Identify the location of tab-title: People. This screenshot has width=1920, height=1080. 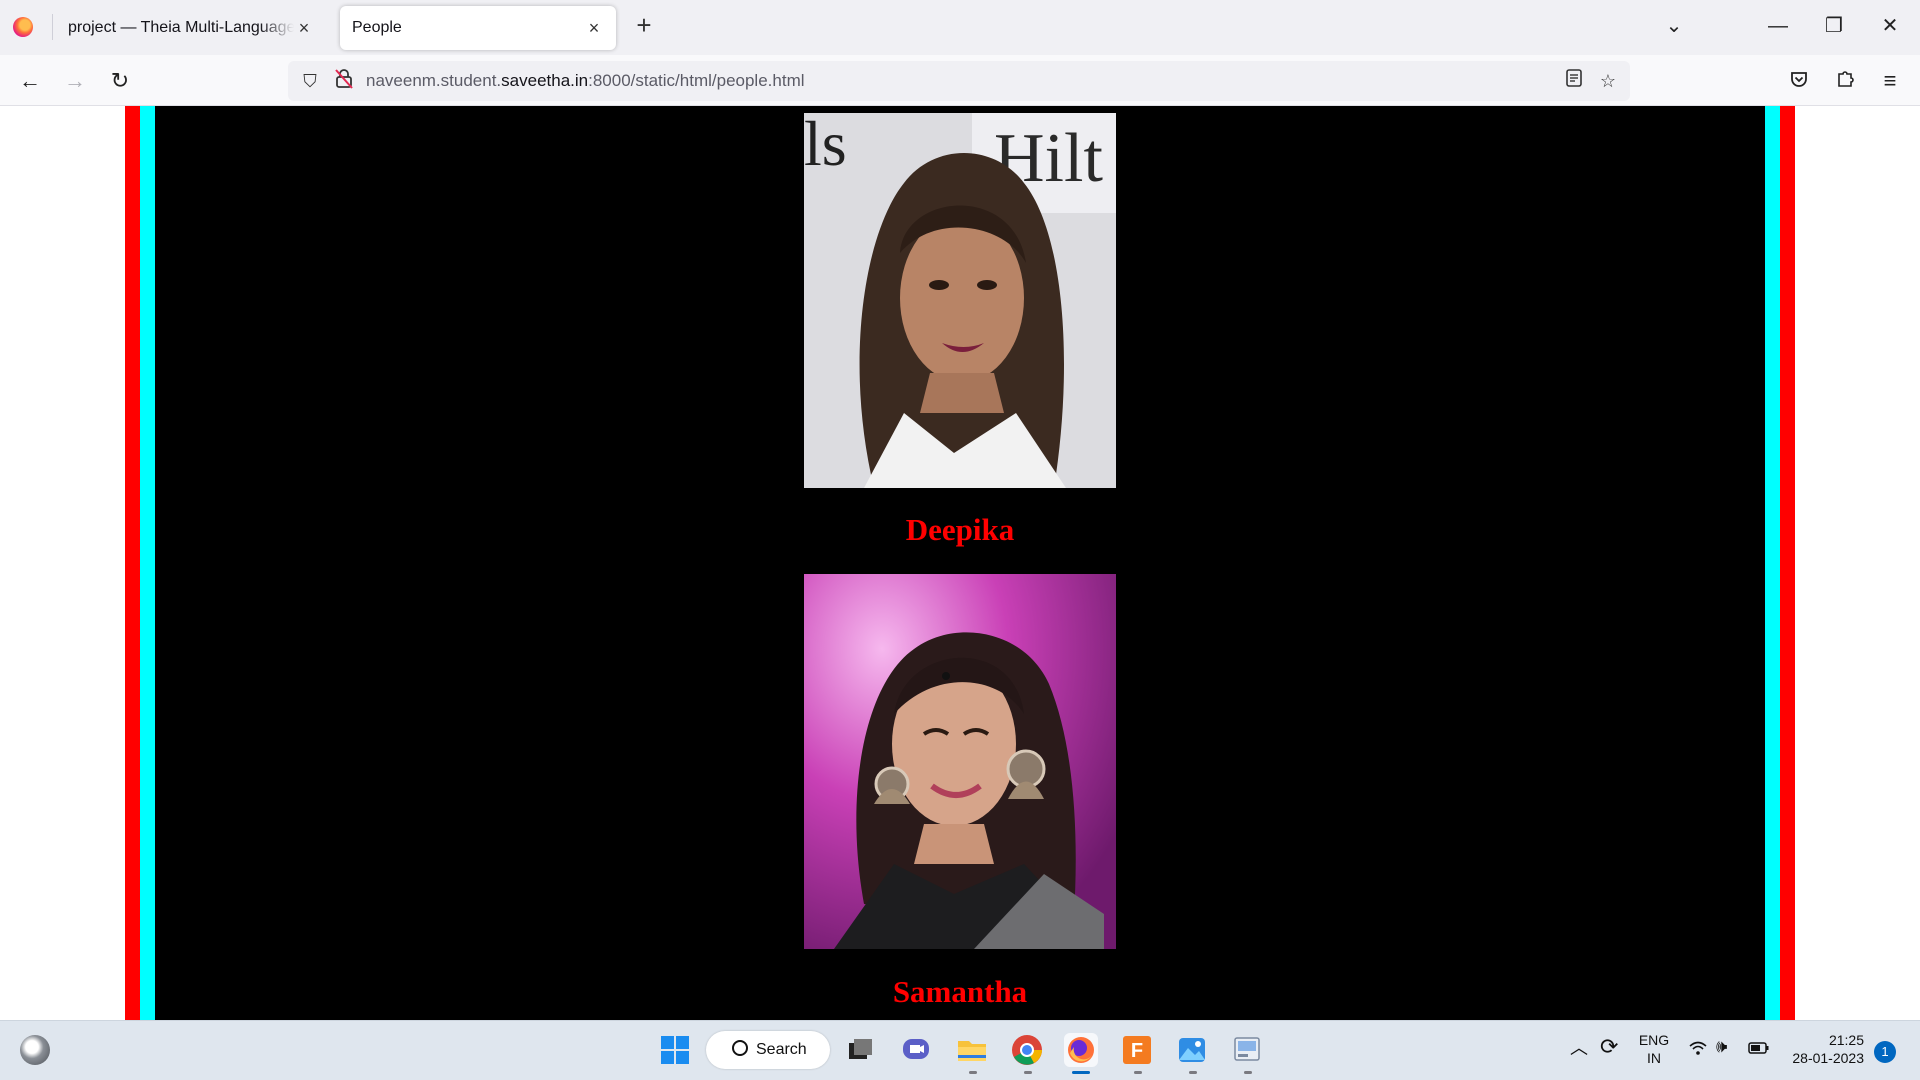
(377, 27).